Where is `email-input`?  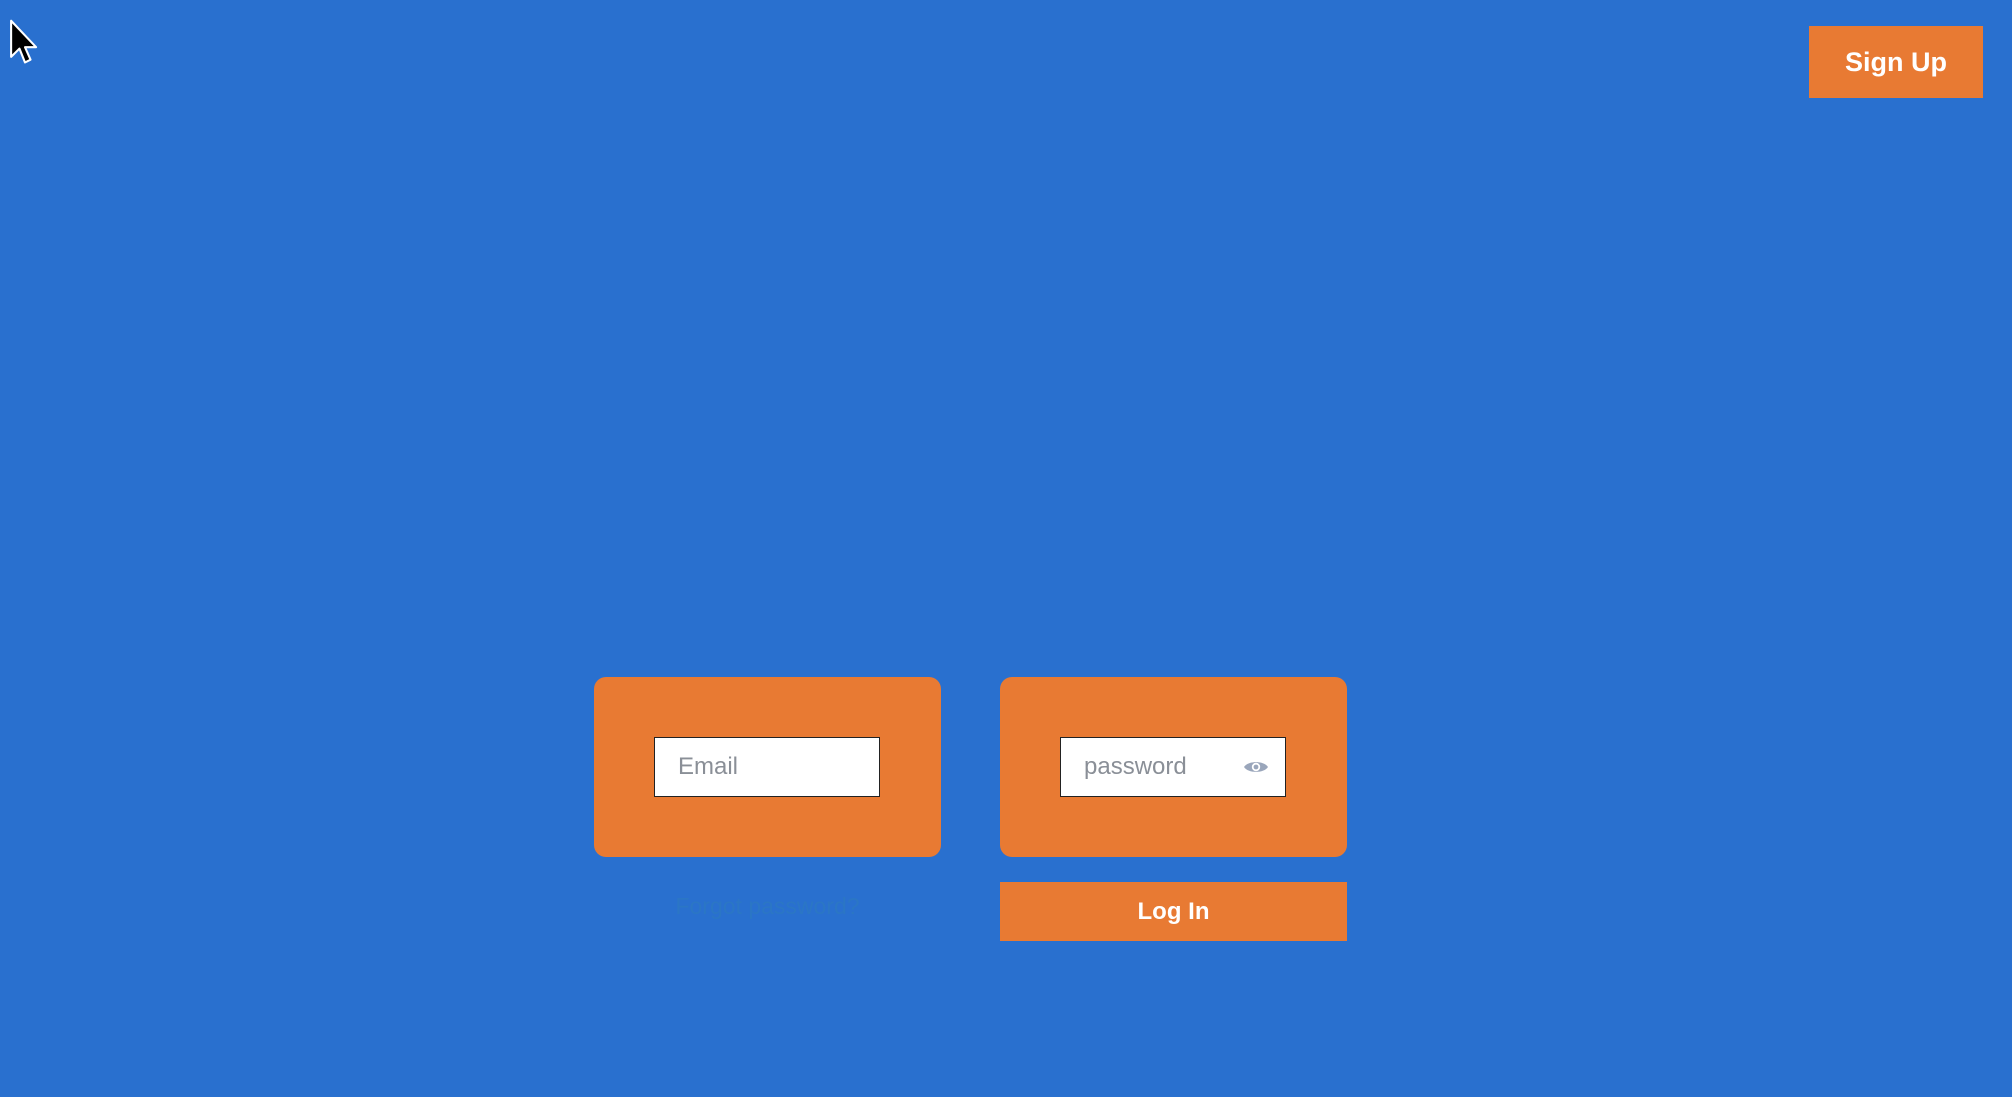
email-input is located at coordinates (767, 767).